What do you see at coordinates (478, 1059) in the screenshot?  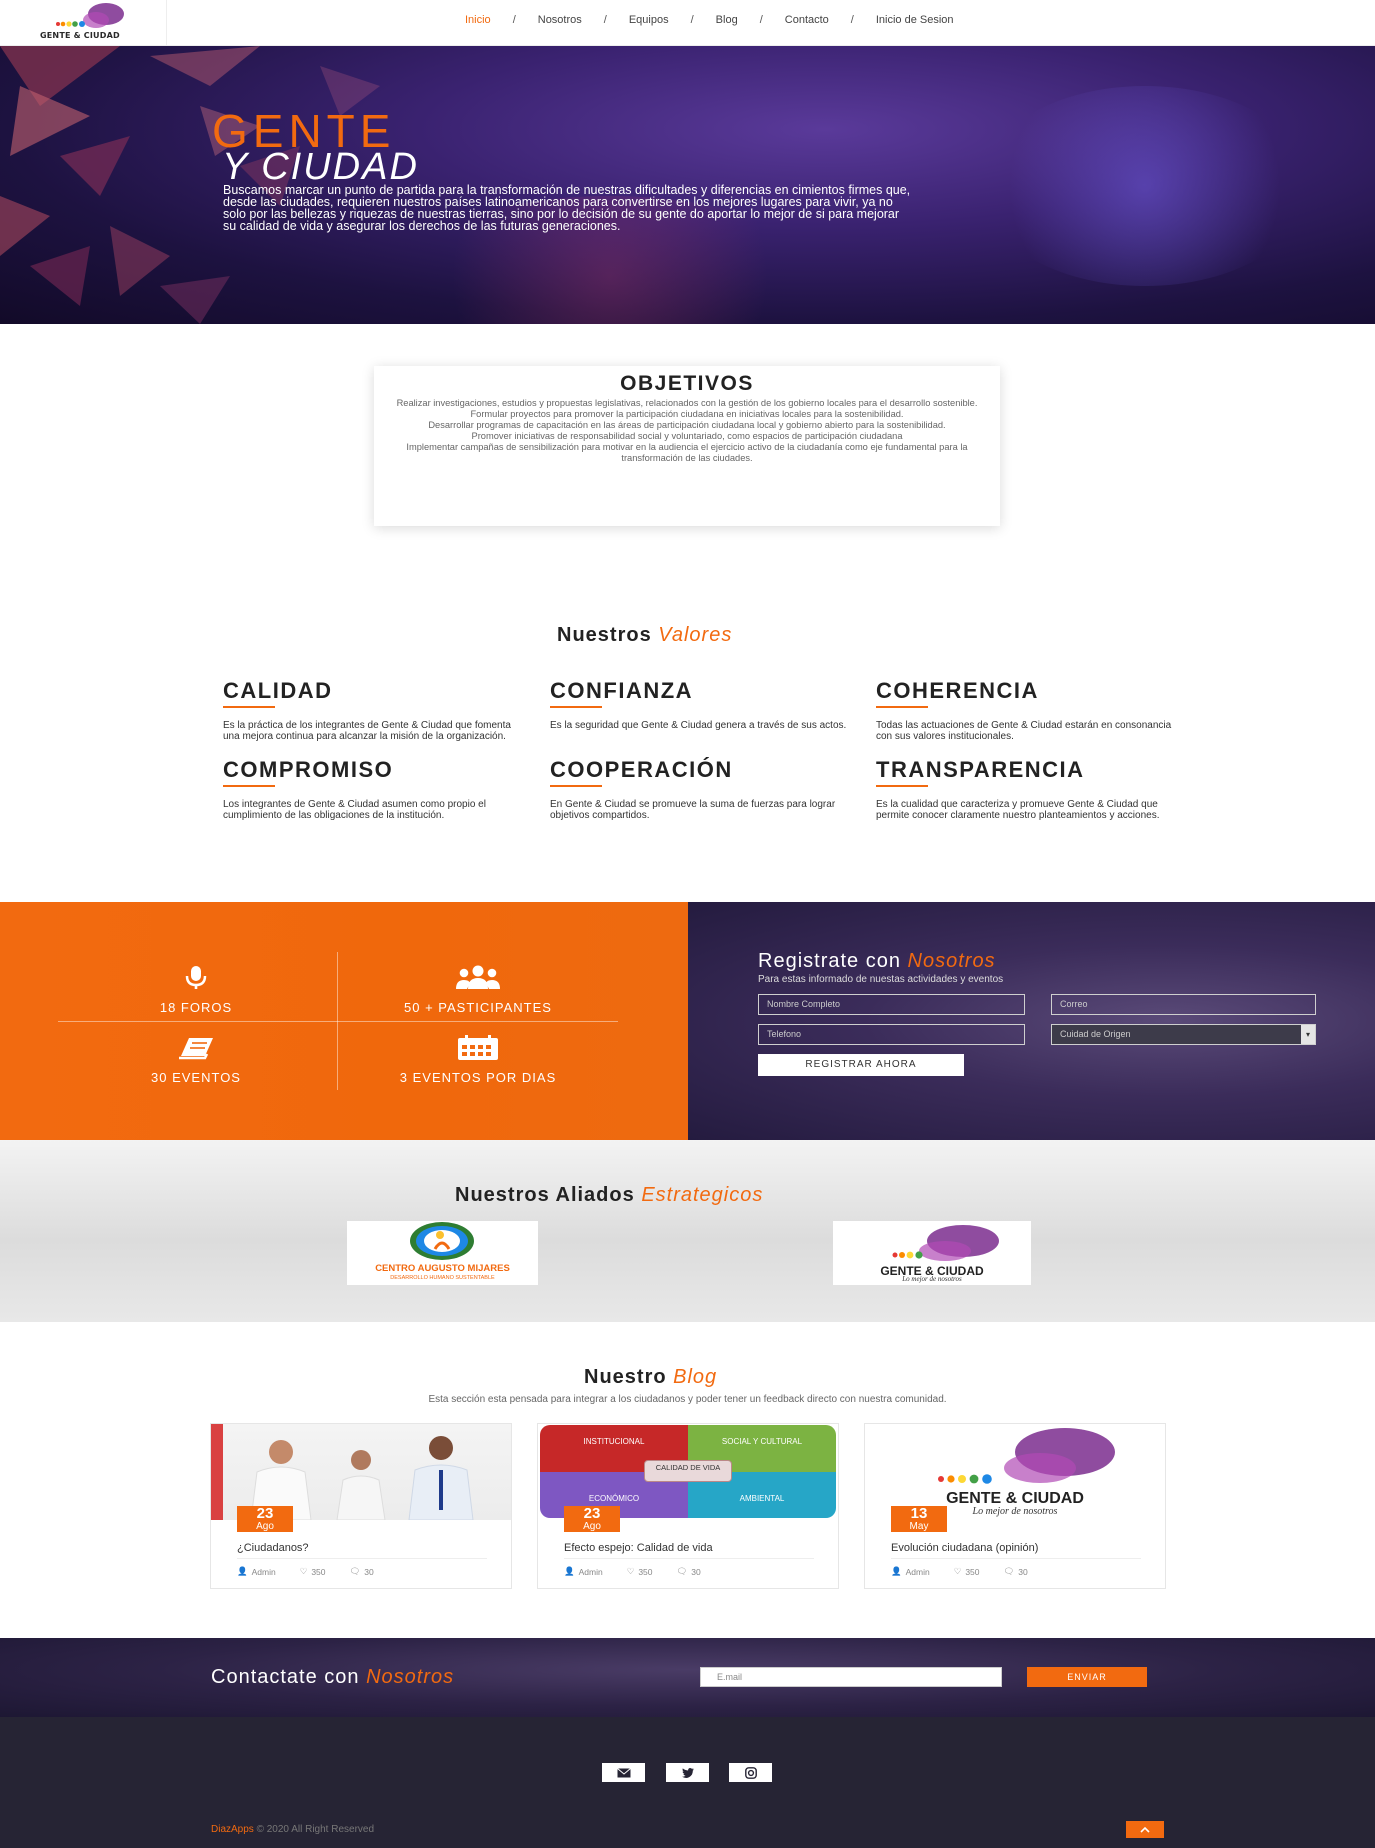 I see `stat-eventos-dia: 3 EVENTOS POR DIAS` at bounding box center [478, 1059].